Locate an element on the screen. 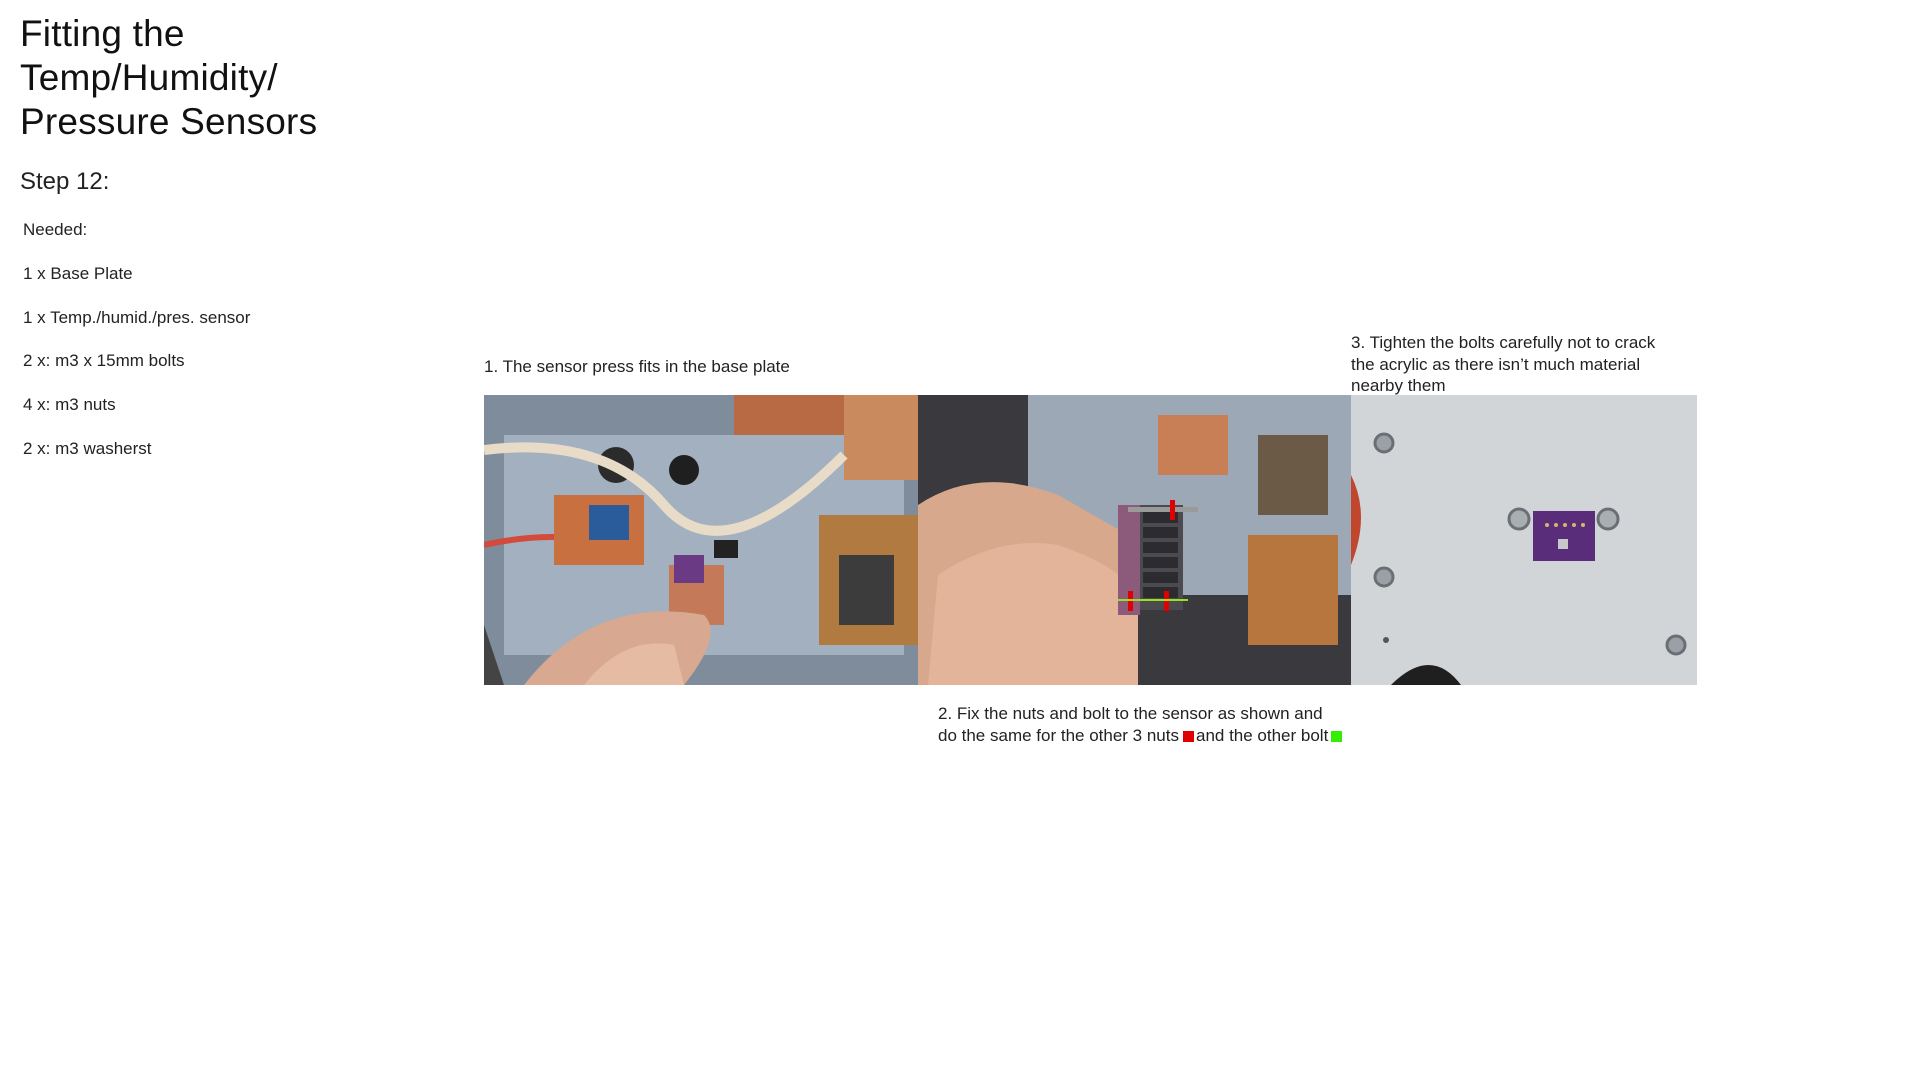  nut-marker-swatch is located at coordinates (1188, 736).